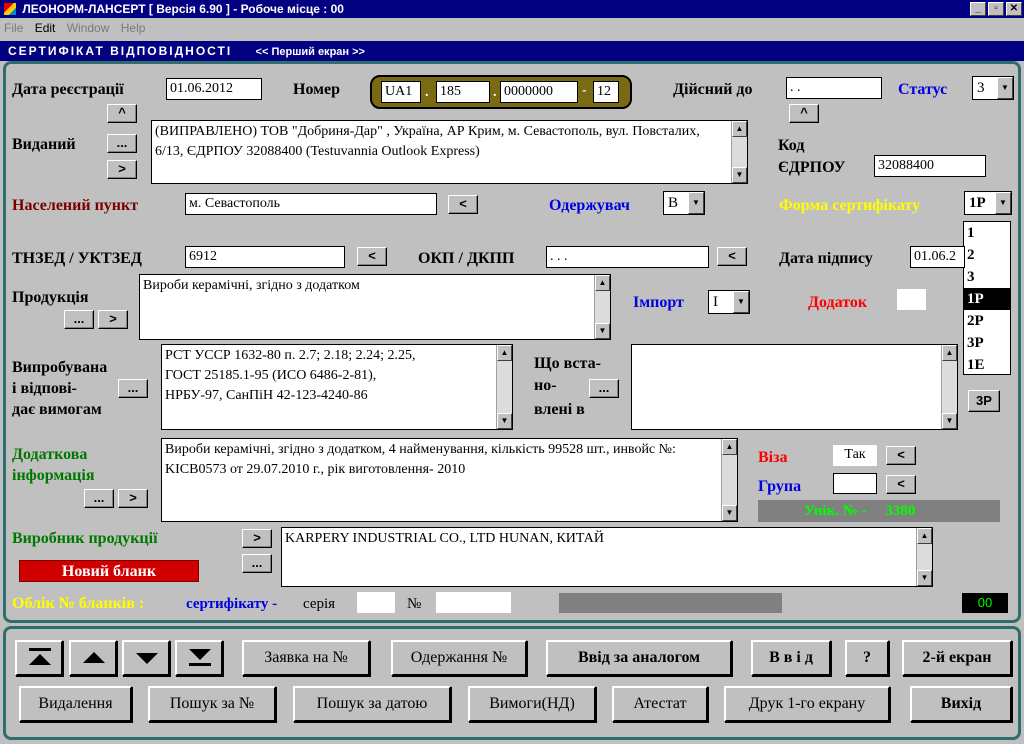 The width and height of the screenshot is (1024, 744). What do you see at coordinates (257, 538) in the screenshot?
I see `manufacturer-next-button: >` at bounding box center [257, 538].